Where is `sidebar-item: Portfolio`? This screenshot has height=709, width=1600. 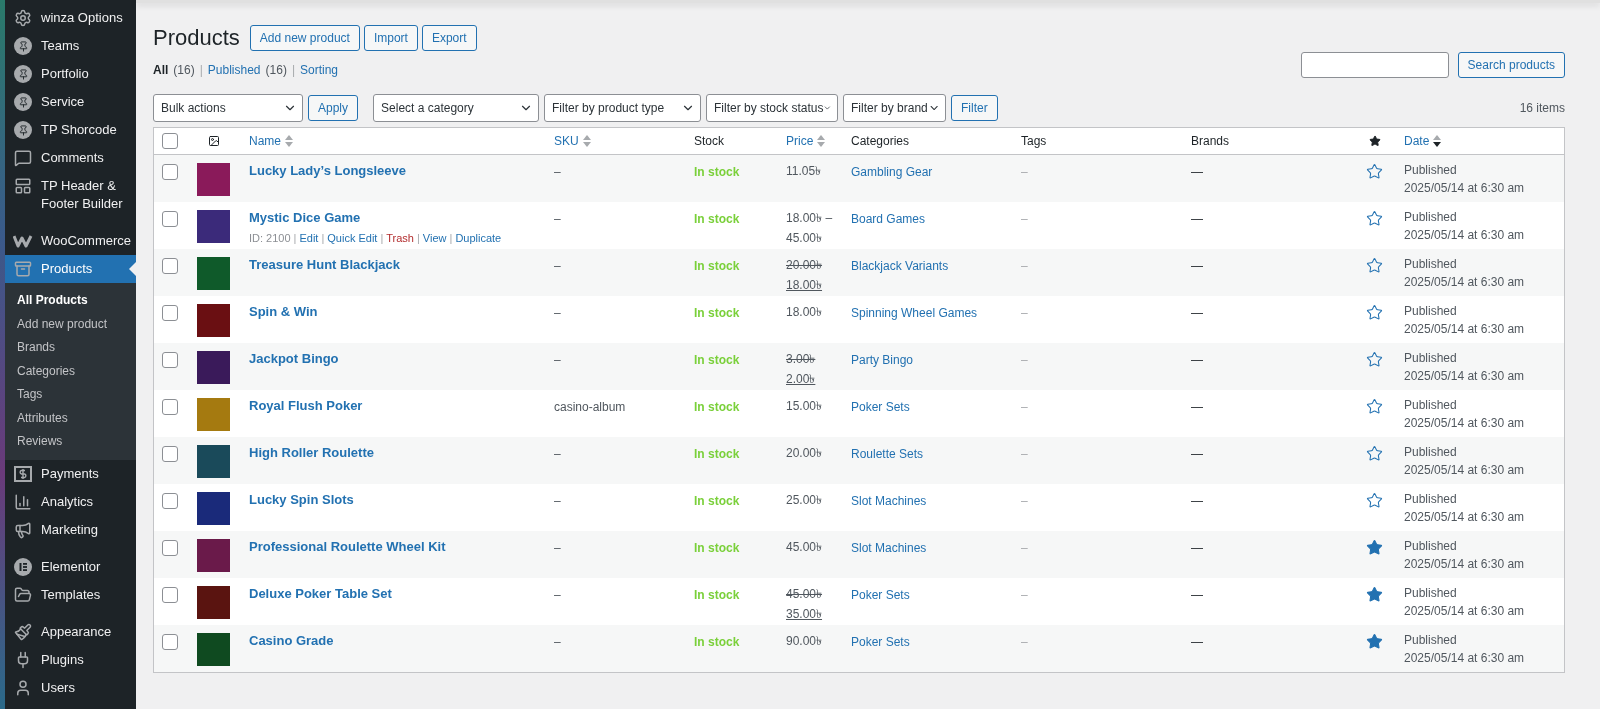 sidebar-item: Portfolio is located at coordinates (70, 74).